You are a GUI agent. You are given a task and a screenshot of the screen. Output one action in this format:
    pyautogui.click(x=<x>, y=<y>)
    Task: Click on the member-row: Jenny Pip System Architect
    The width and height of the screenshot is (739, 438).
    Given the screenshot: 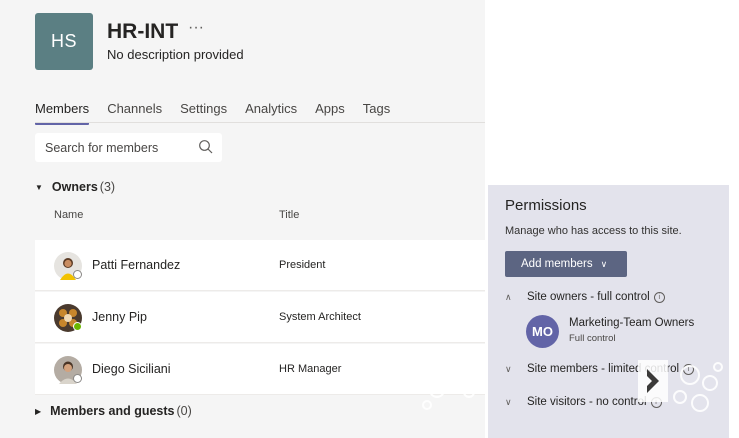 What is the action you would take?
    pyautogui.click(x=260, y=317)
    